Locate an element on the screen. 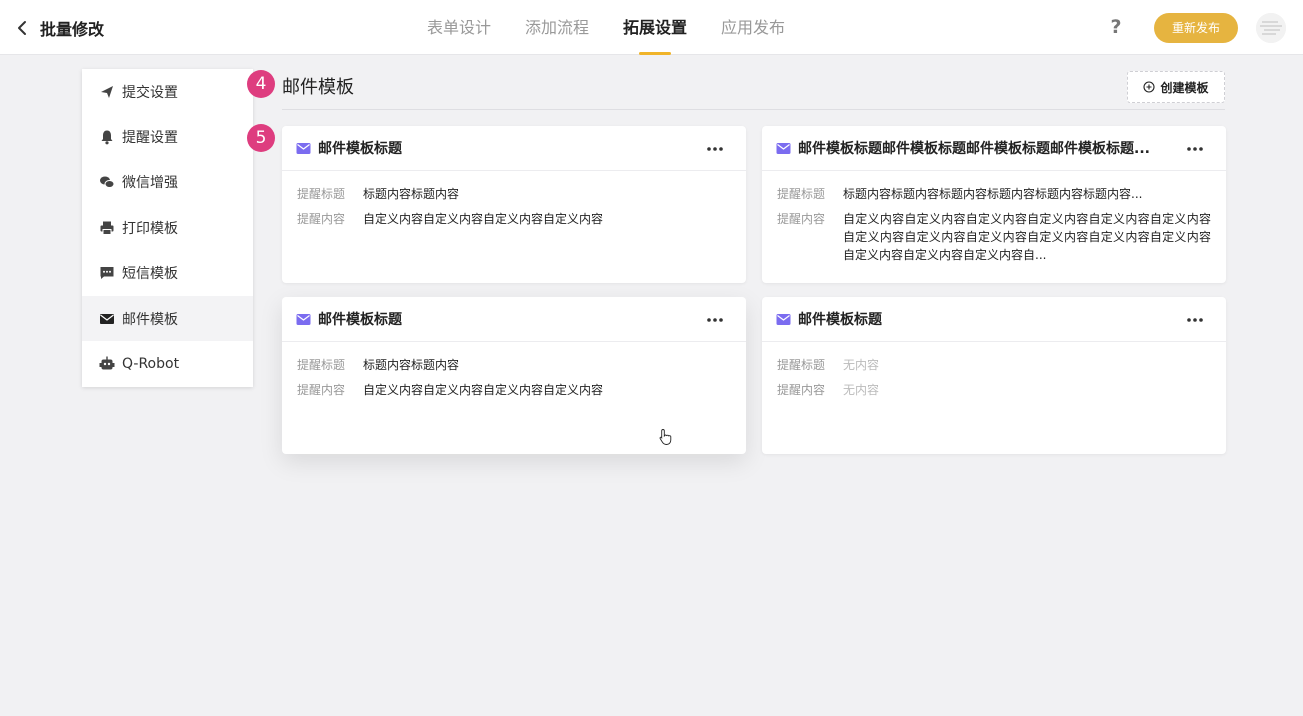 The width and height of the screenshot is (1303, 716). step-badge: 4 is located at coordinates (261, 84).